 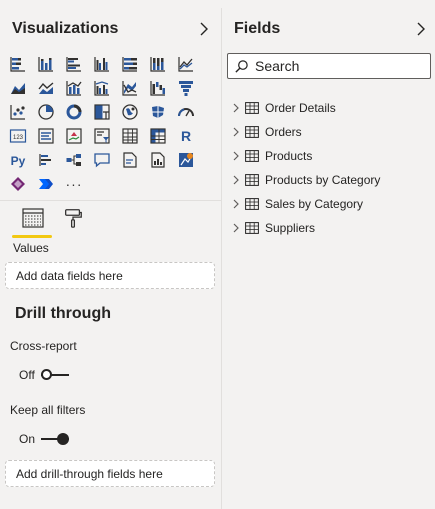 What do you see at coordinates (65, 28) in the screenshot?
I see `visualizations-title: Visualizations` at bounding box center [65, 28].